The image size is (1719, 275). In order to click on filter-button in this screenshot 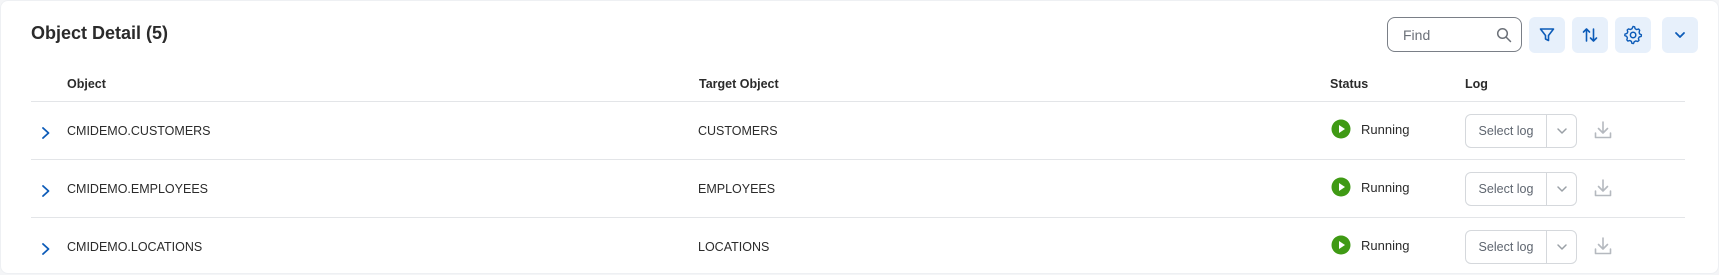, I will do `click(1547, 35)`.